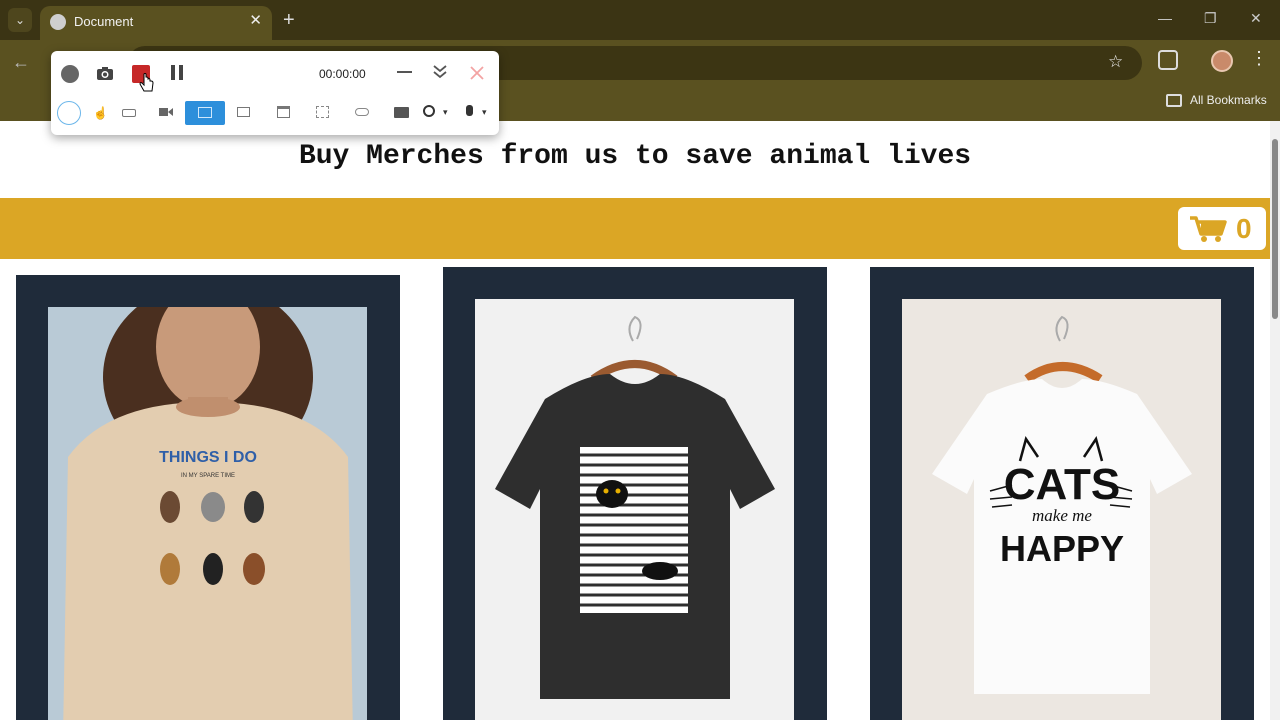 The image size is (1280, 720). Describe the element at coordinates (275, 93) in the screenshot. I see `screen-recorder-widget: 00:00:00 ☝ ▾ ▾` at that location.